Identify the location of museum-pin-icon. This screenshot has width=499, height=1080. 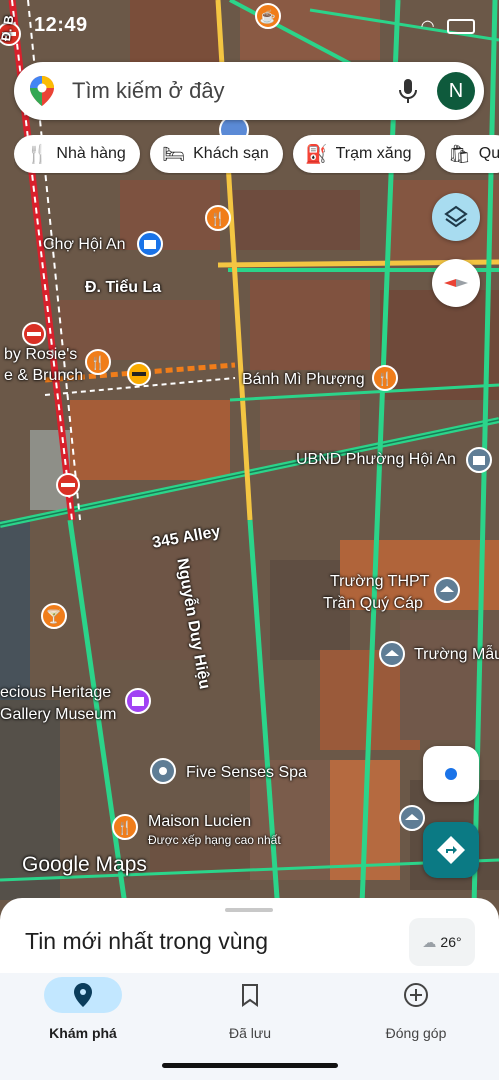
(138, 701).